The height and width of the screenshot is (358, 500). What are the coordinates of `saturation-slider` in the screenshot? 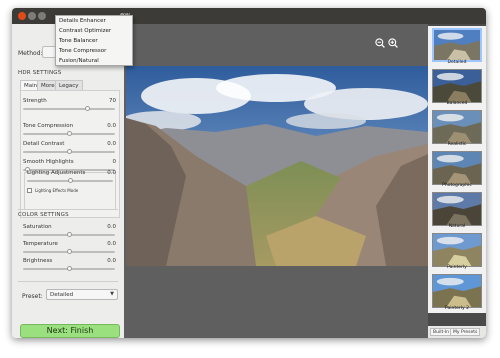 It's located at (69, 234).